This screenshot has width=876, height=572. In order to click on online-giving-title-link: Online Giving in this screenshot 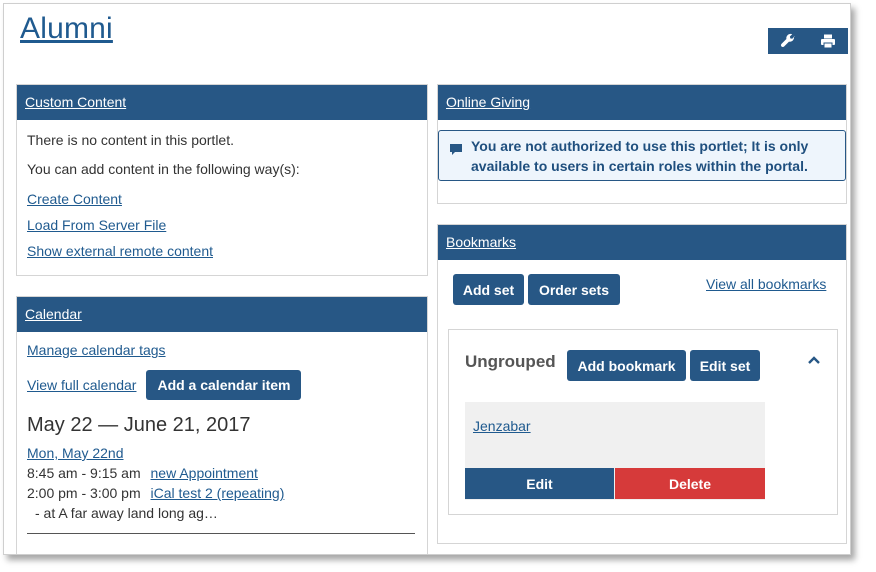, I will do `click(488, 102)`.